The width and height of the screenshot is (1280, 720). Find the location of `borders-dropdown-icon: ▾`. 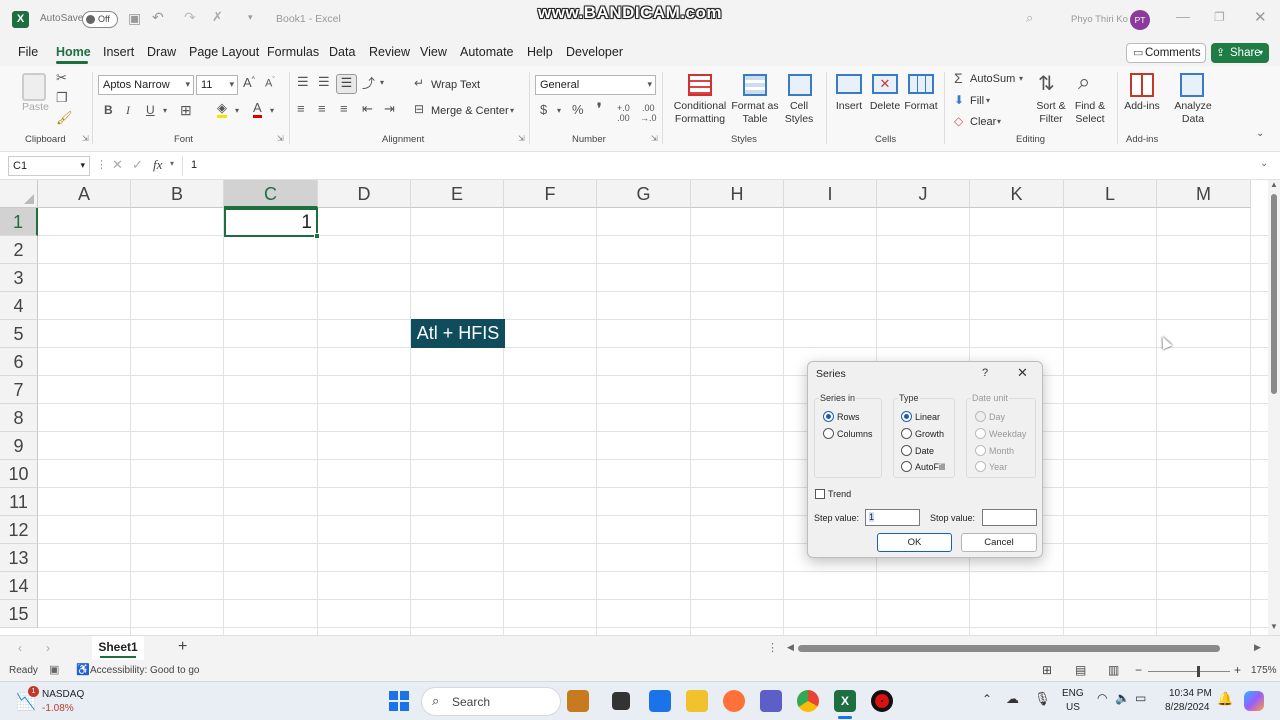

borders-dropdown-icon: ▾ is located at coordinates (237, 110).